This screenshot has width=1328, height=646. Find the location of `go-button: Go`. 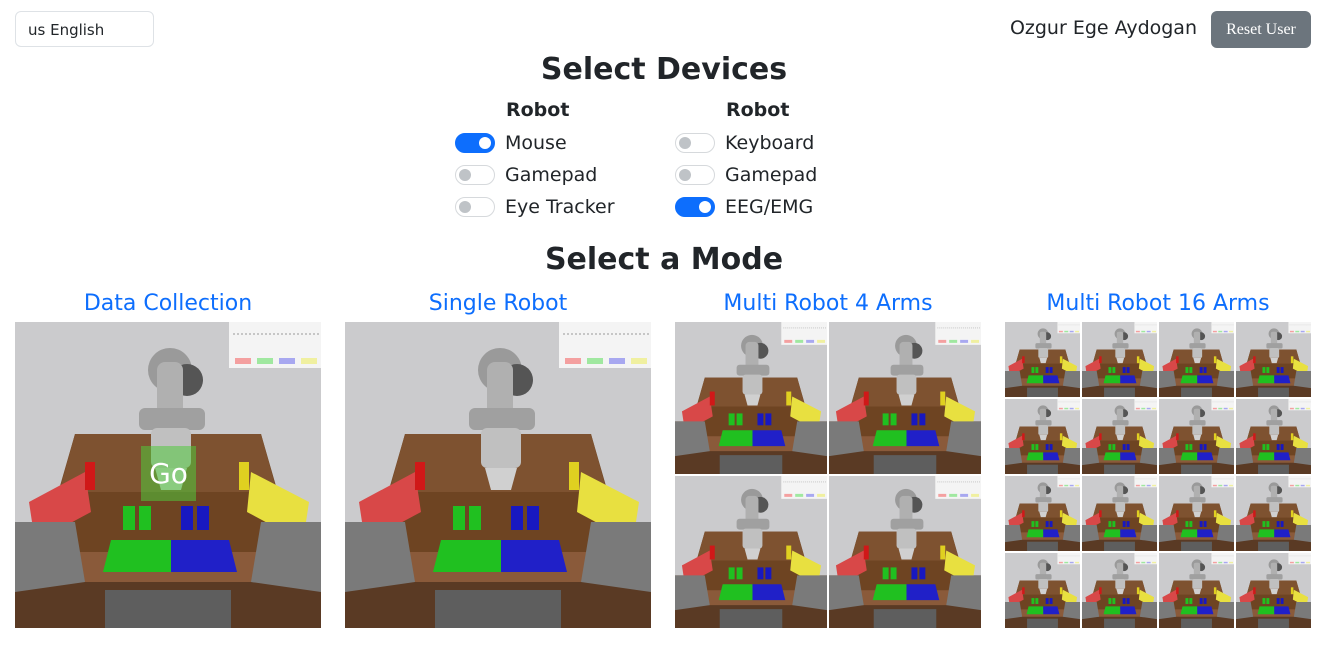

go-button: Go is located at coordinates (168, 473).